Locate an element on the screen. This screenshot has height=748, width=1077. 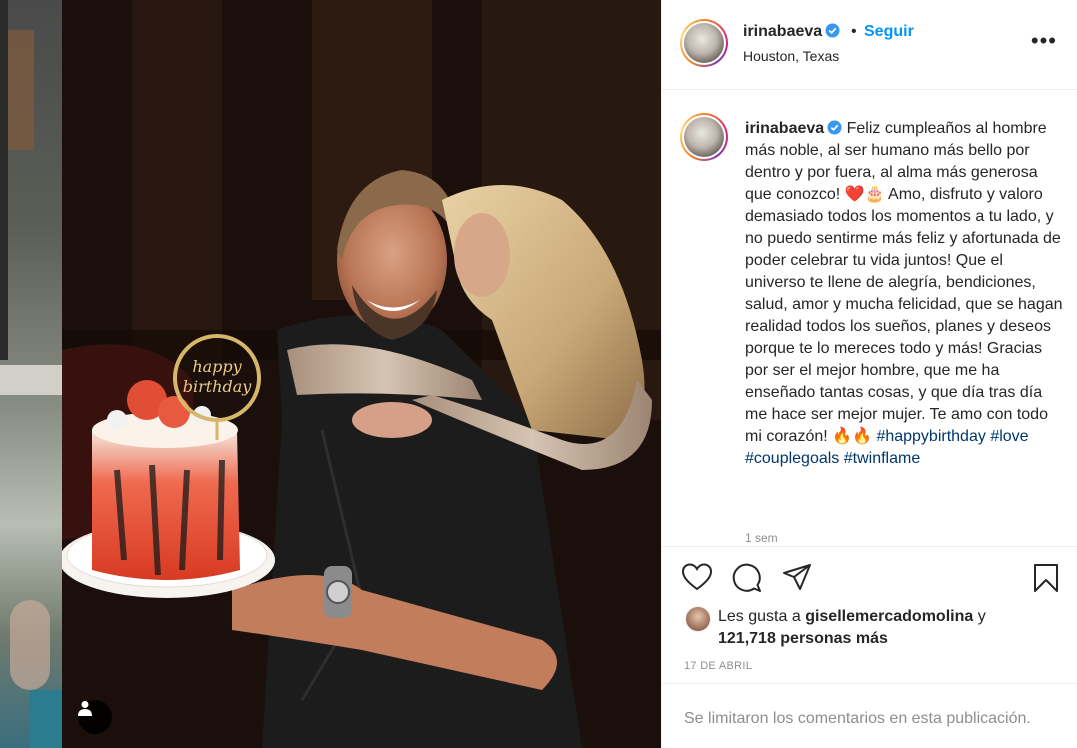
likes-count: 121,718 personas más is located at coordinates (803, 639).